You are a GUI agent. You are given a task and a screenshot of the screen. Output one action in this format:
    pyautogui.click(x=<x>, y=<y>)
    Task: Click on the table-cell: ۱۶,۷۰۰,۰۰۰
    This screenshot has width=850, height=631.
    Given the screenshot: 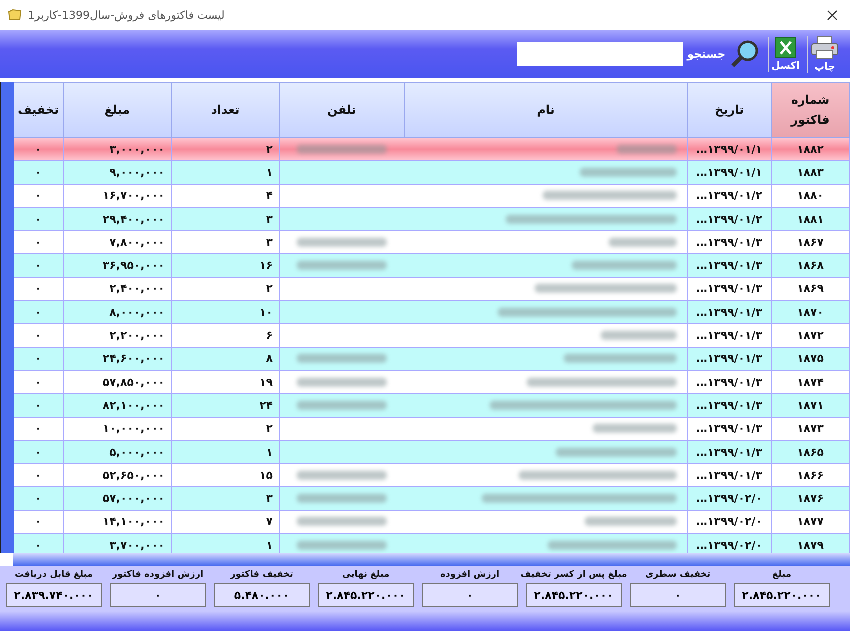 What is the action you would take?
    pyautogui.click(x=118, y=196)
    